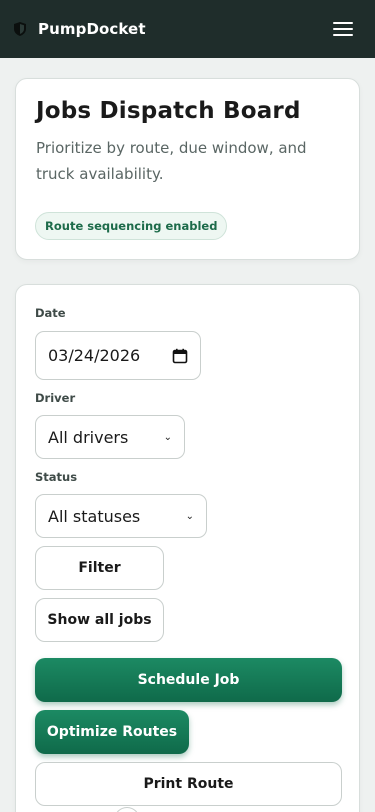  I want to click on status-select: All statuses ⌄, so click(121, 516).